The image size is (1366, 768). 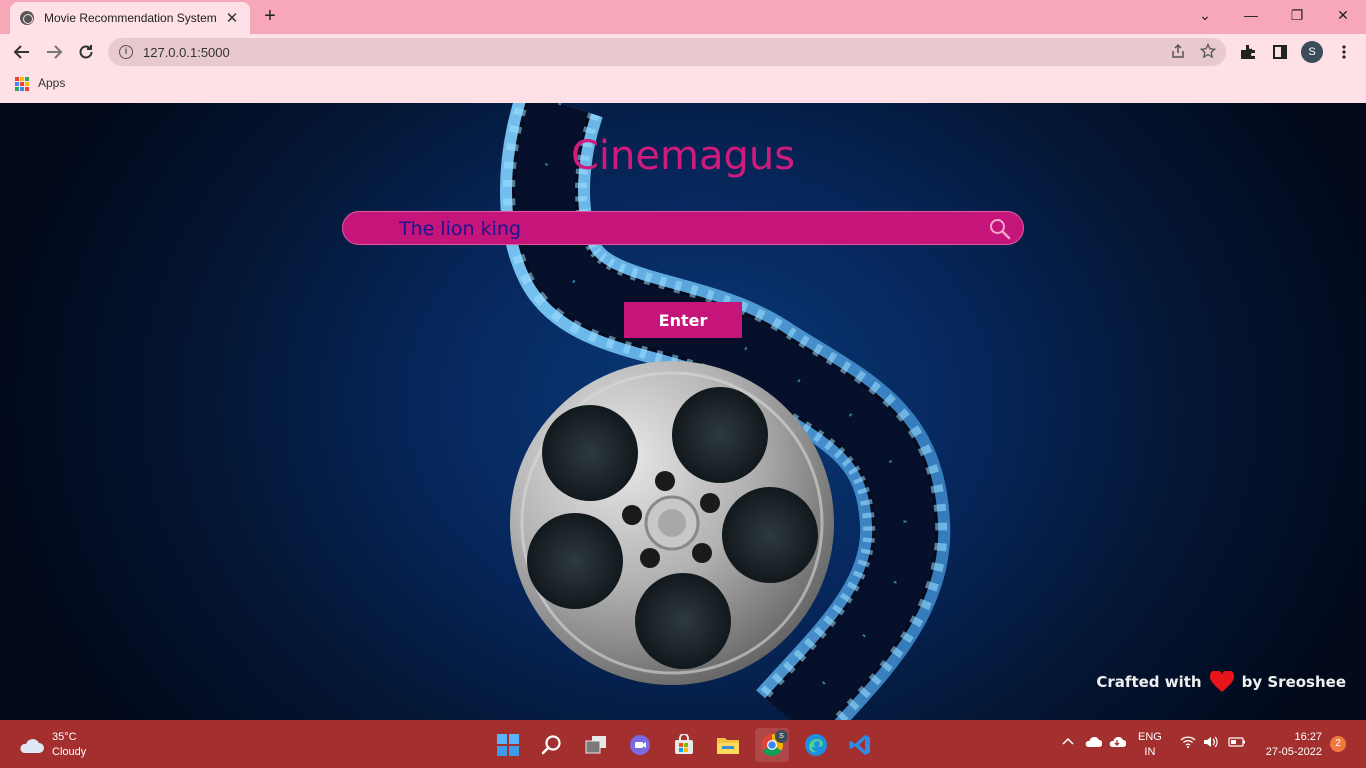 I want to click on back-button, so click(x=22, y=52).